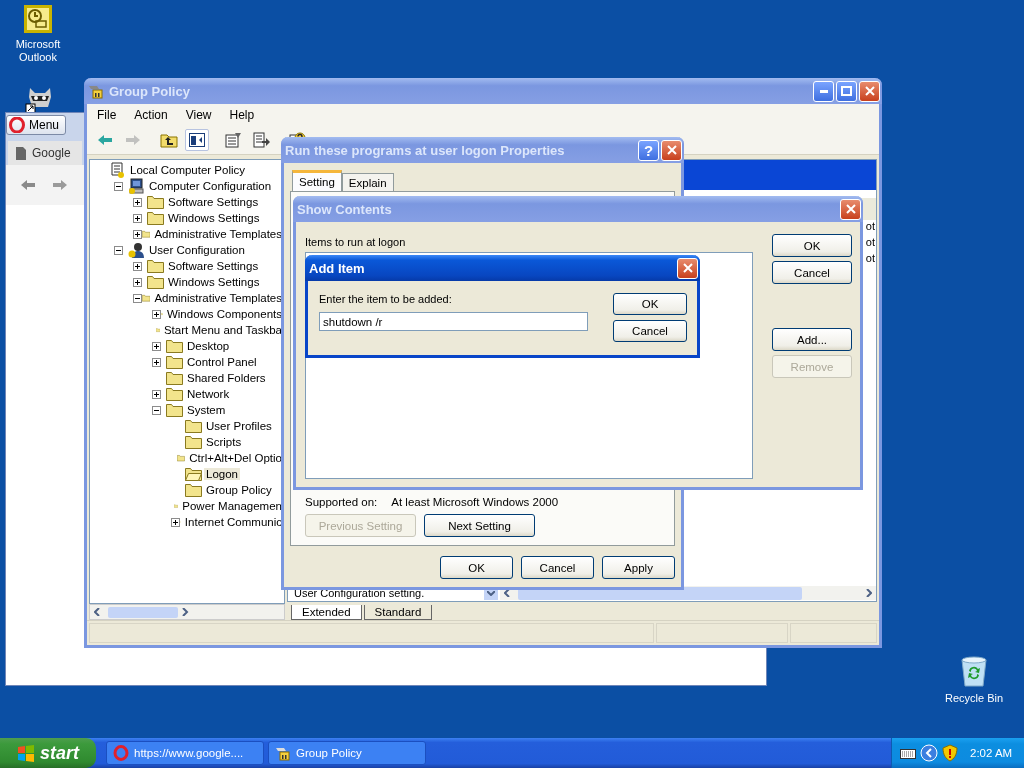  What do you see at coordinates (950, 753) in the screenshot?
I see `security-shield-icon` at bounding box center [950, 753].